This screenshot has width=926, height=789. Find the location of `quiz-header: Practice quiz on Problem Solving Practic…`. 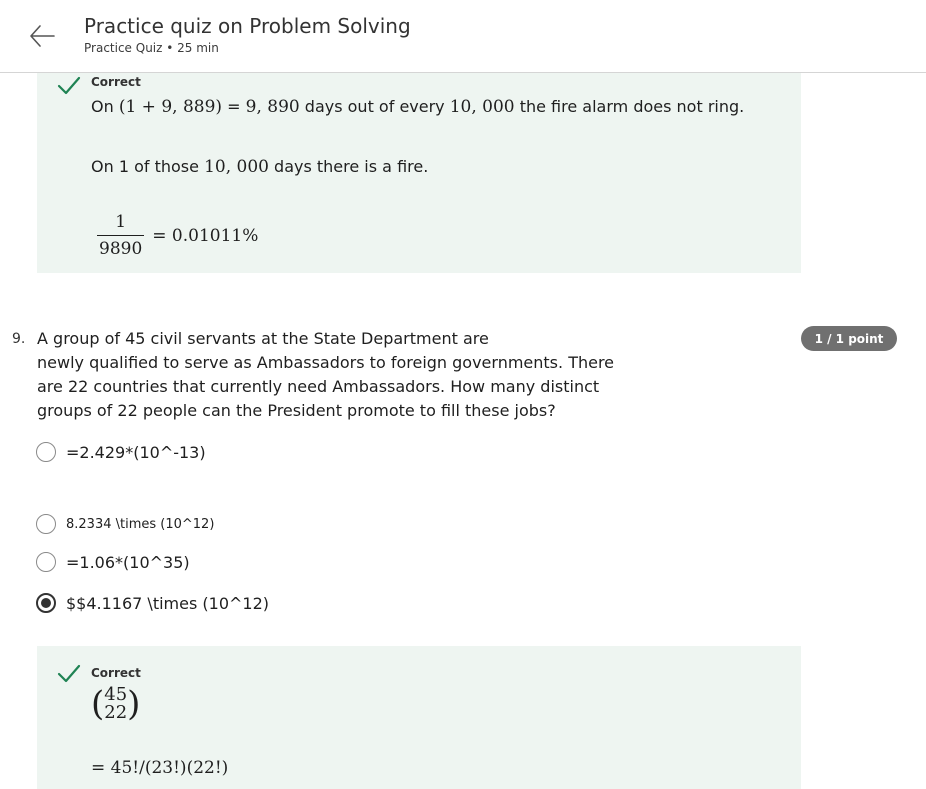

quiz-header: Practice quiz on Problem Solving Practic… is located at coordinates (463, 36).